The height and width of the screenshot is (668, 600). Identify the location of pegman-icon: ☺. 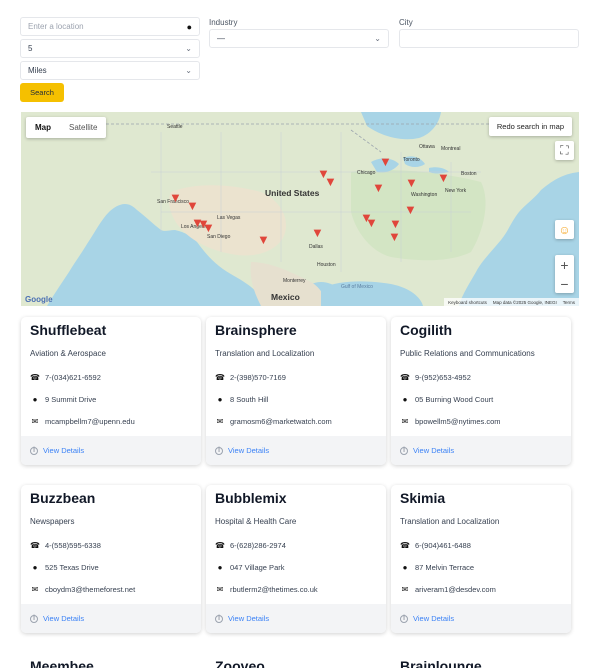
(564, 229).